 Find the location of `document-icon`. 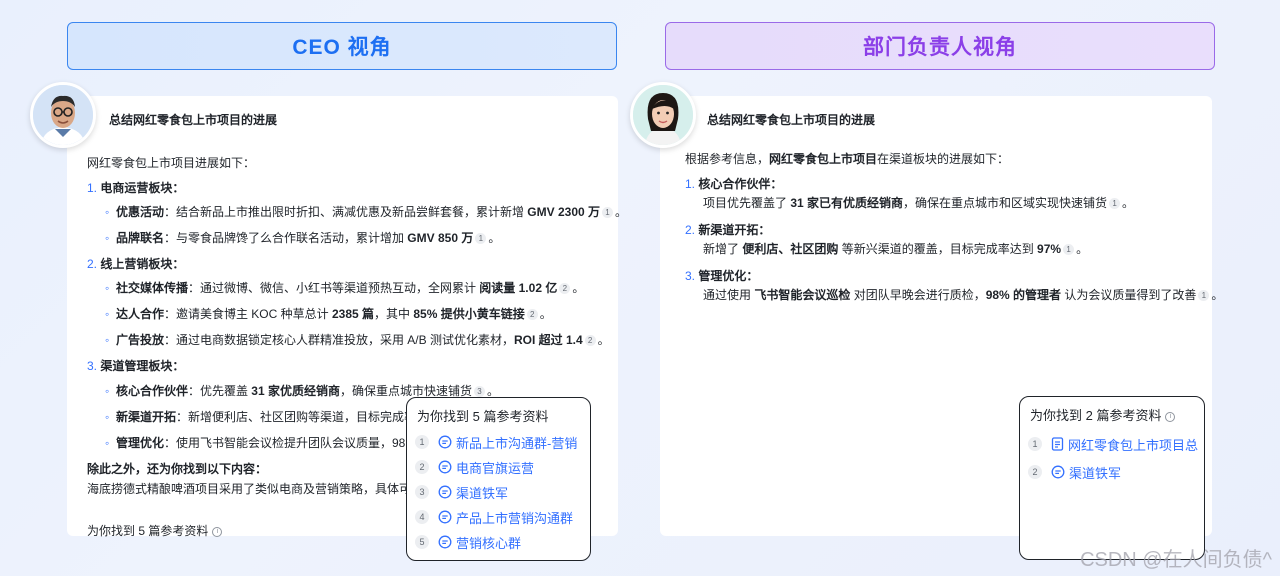

document-icon is located at coordinates (1057, 444).